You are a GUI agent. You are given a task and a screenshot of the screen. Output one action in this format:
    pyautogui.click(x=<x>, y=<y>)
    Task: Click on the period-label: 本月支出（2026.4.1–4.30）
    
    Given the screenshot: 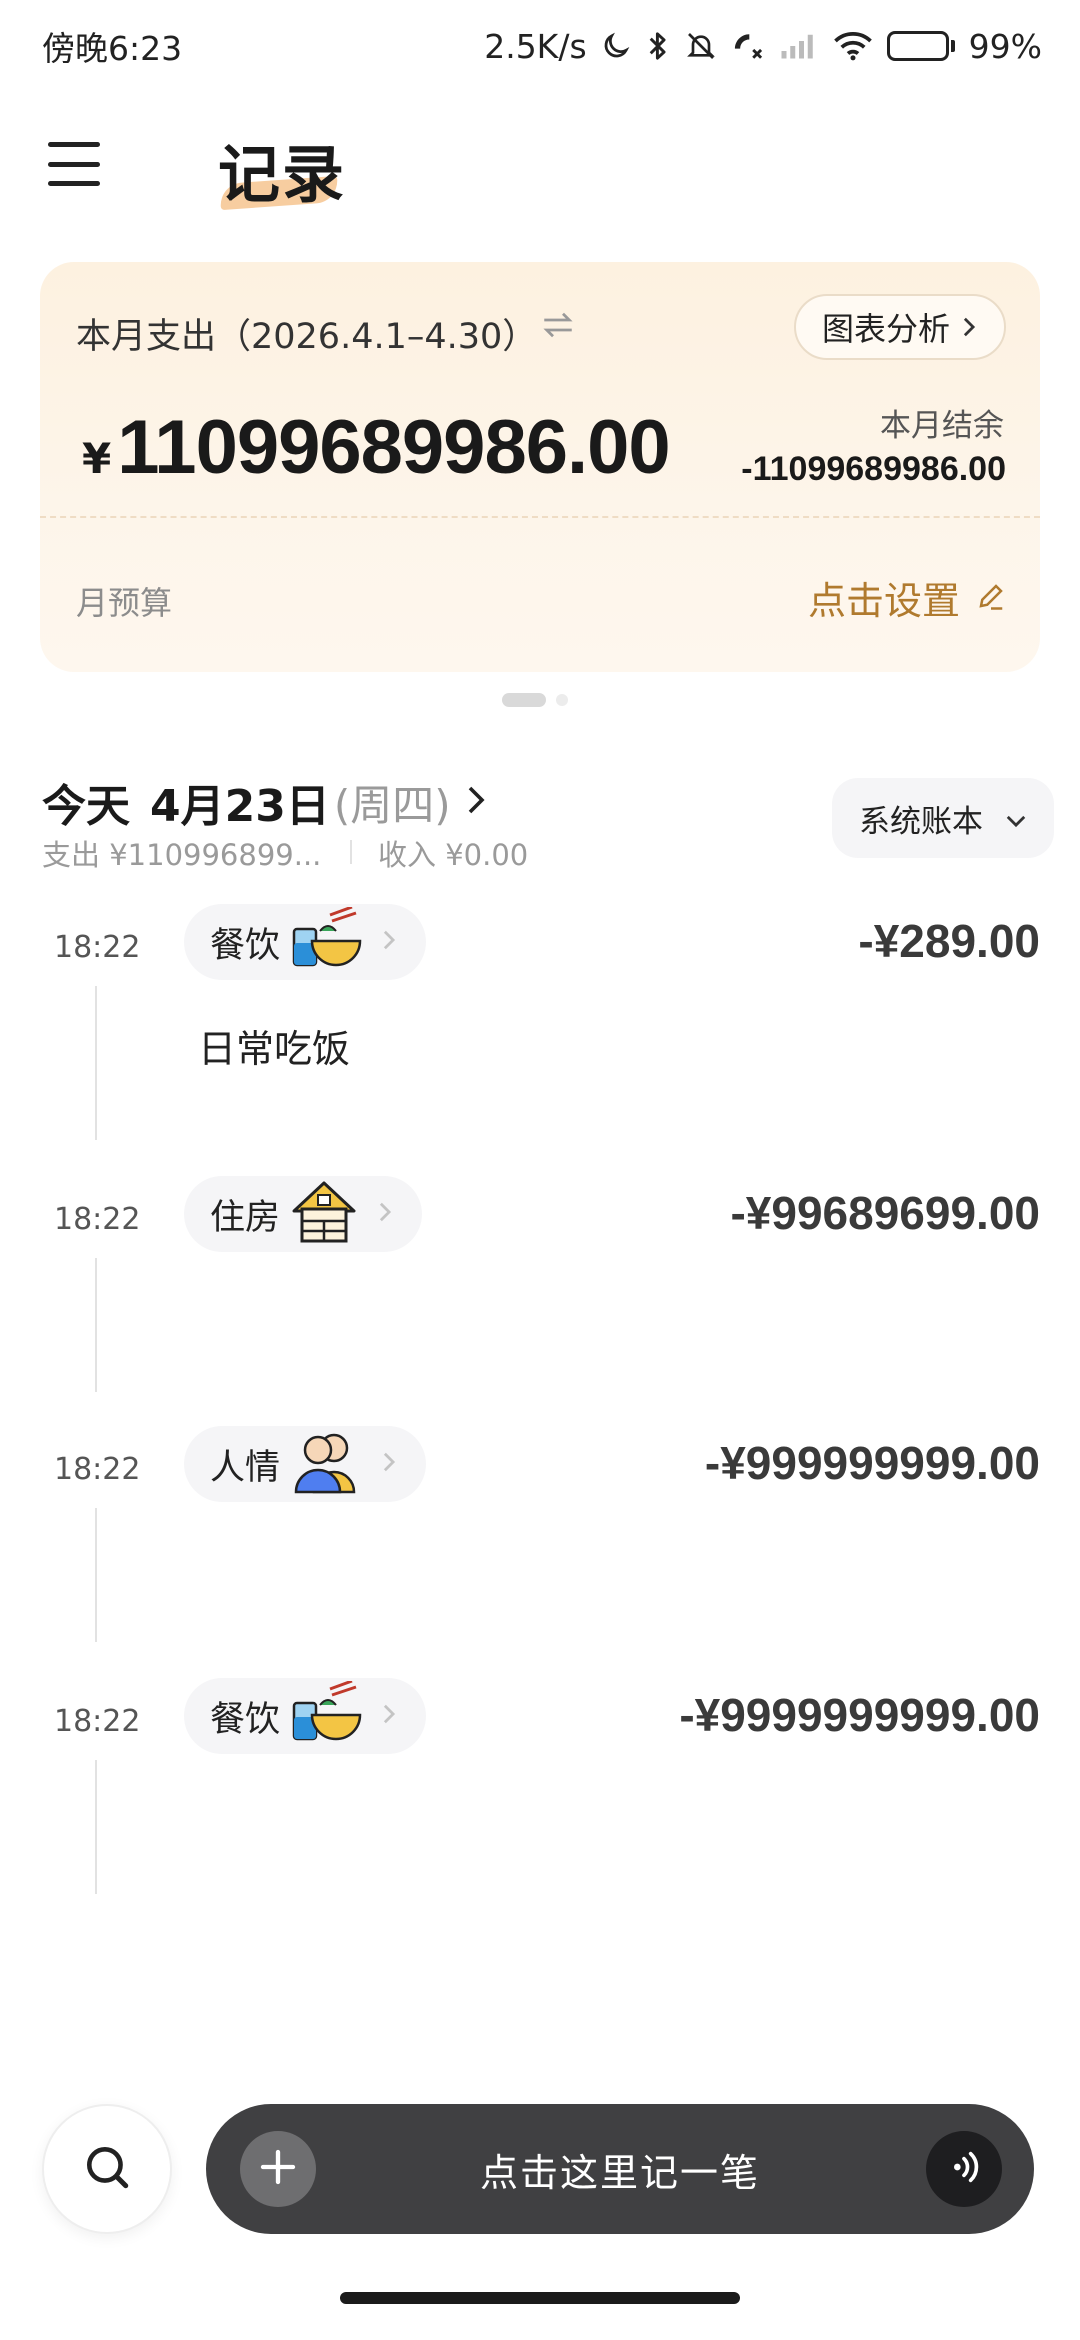 What is the action you would take?
    pyautogui.click(x=307, y=337)
    